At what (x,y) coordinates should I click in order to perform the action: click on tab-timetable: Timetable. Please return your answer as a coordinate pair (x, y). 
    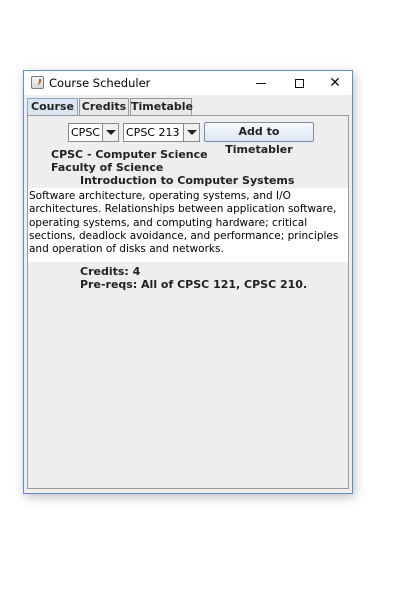
    Looking at the image, I should click on (161, 106).